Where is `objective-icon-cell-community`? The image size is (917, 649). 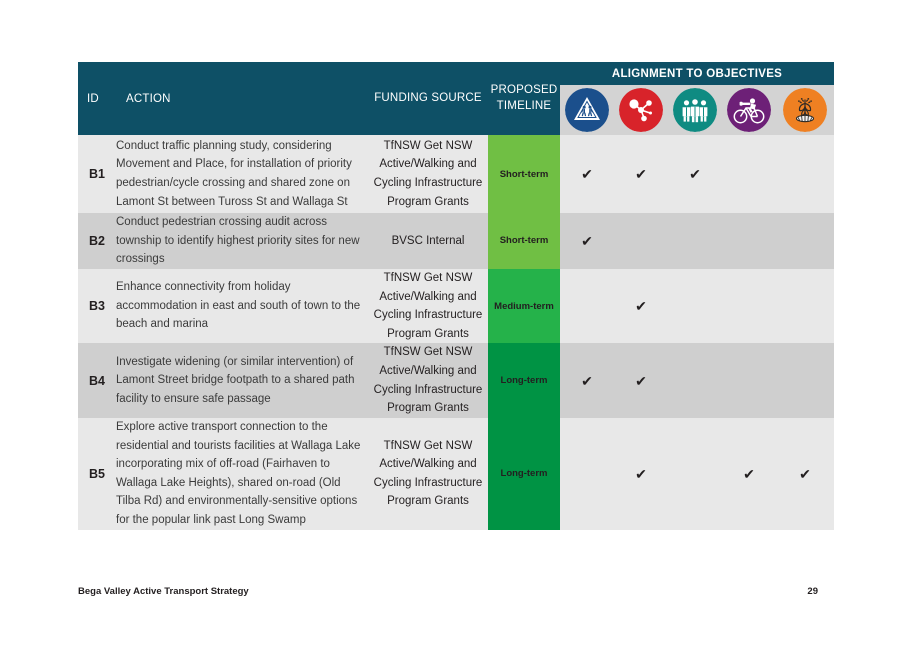 objective-icon-cell-community is located at coordinates (695, 110).